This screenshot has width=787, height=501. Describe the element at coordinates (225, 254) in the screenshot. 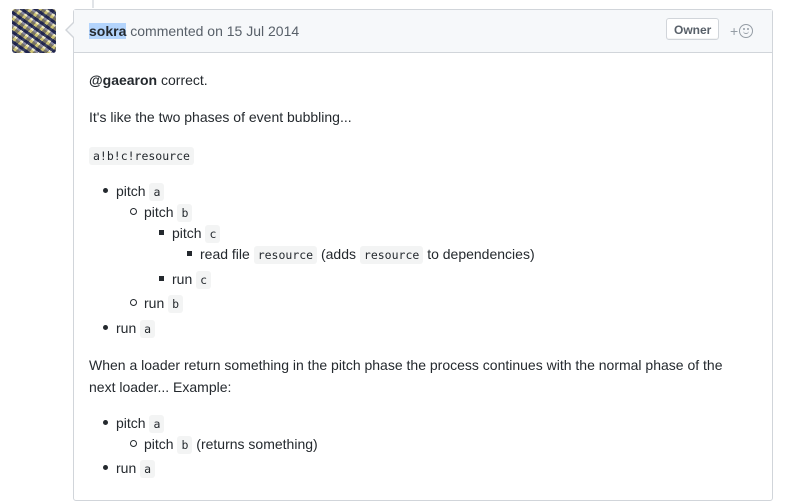

I see `list-item-text: read file` at that location.